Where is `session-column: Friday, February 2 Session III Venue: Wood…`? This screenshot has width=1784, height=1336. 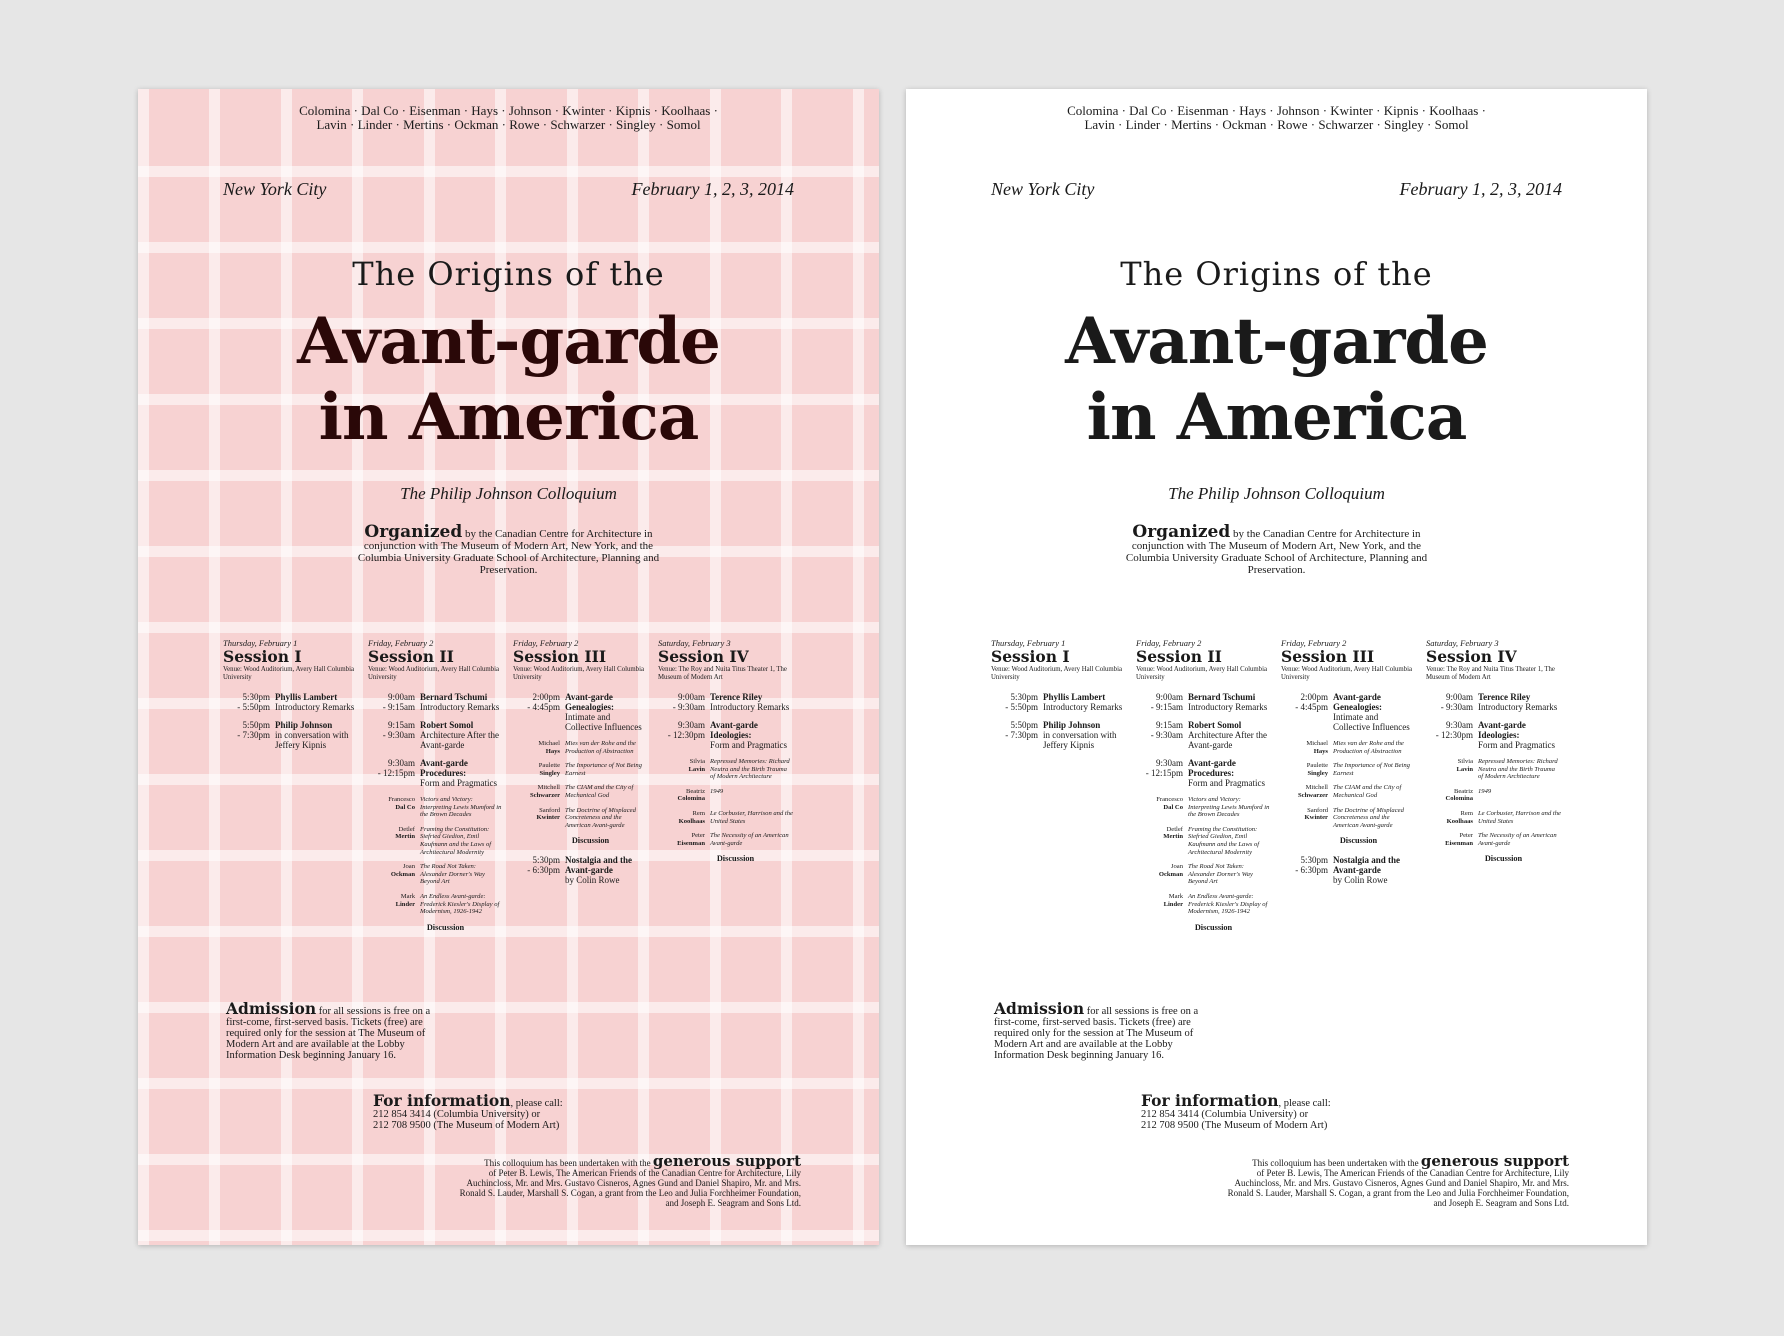 session-column: Friday, February 2 Session III Venue: Wood… is located at coordinates (1348, 765).